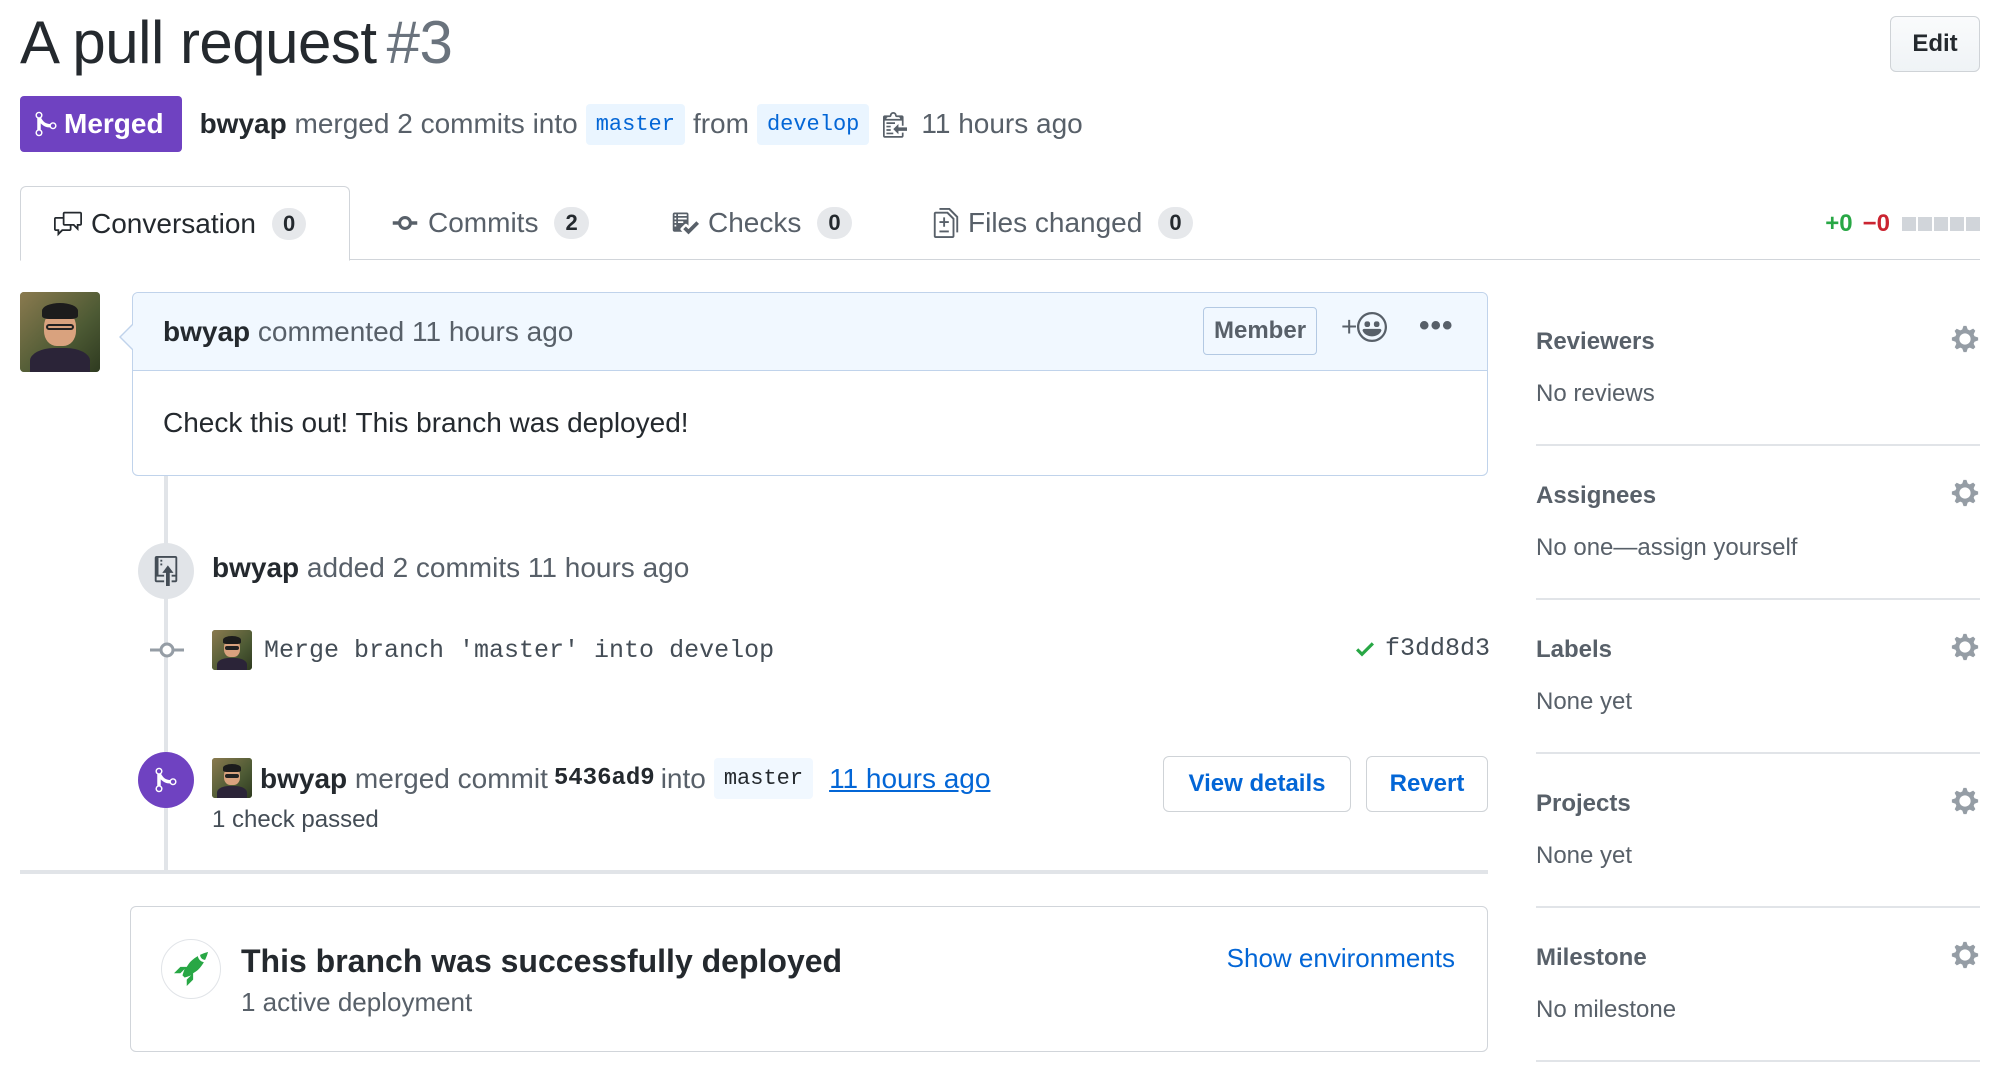  I want to click on sidebar-value: No reviews, so click(1595, 393).